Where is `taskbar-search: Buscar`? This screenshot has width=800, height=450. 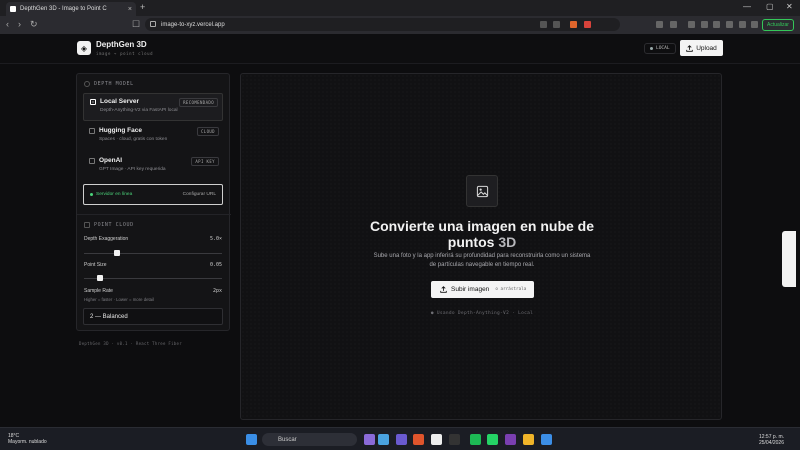 taskbar-search: Buscar is located at coordinates (309, 439).